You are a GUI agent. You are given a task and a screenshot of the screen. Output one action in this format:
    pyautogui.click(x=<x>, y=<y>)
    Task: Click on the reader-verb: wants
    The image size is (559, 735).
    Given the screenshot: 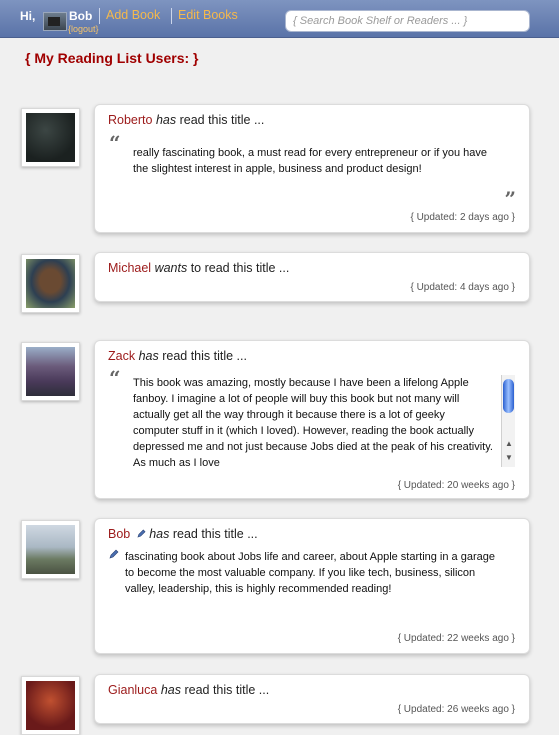 What is the action you would take?
    pyautogui.click(x=171, y=268)
    